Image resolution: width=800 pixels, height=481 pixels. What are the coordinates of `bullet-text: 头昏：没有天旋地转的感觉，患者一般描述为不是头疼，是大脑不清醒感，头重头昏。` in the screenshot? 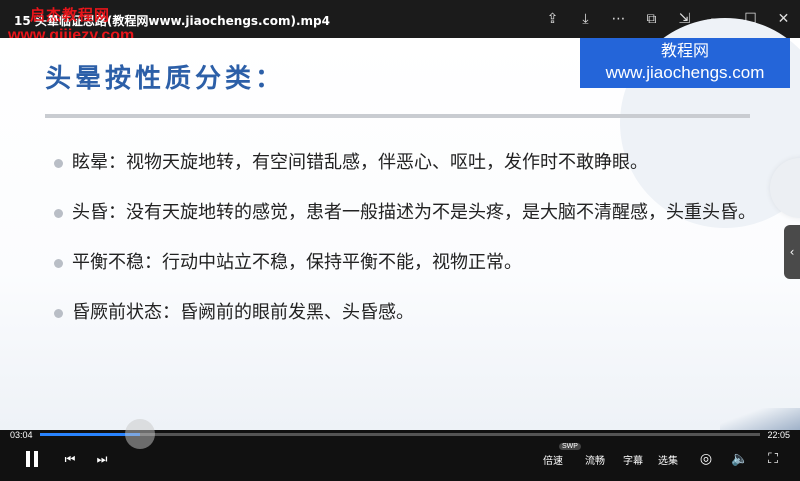 It's located at (414, 212).